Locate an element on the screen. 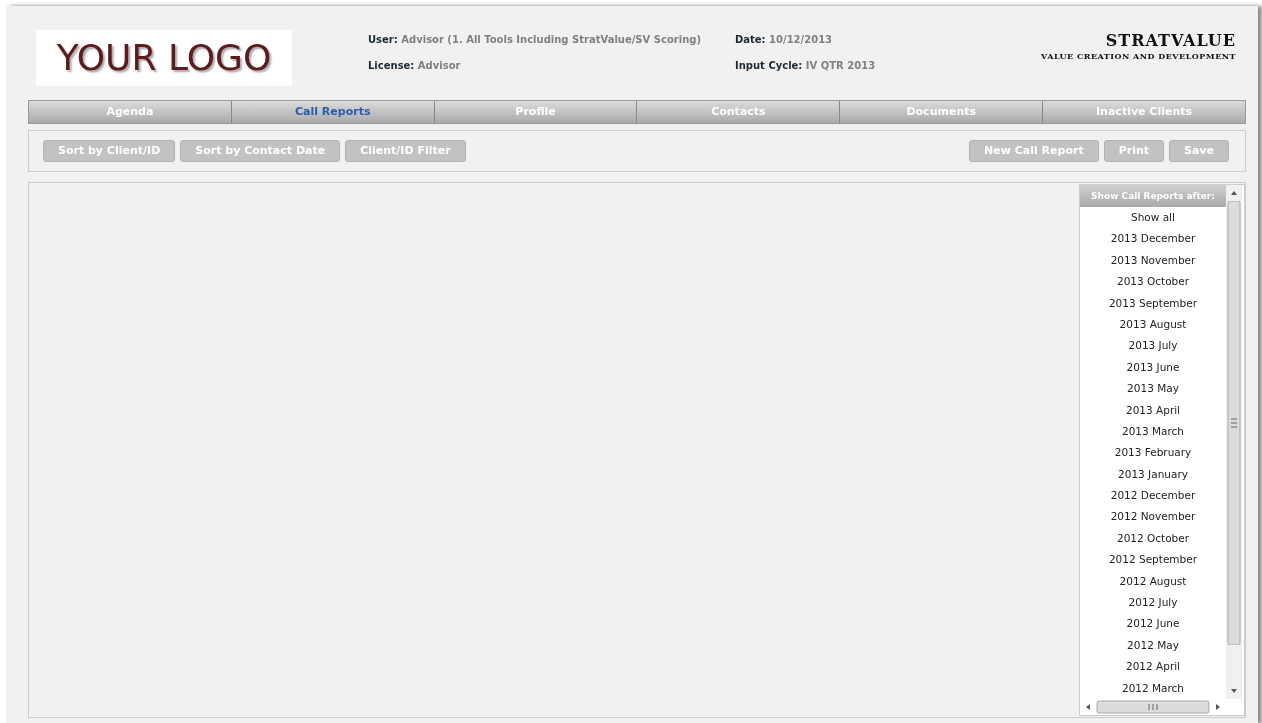  list-item: 2012 May is located at coordinates (1153, 645).